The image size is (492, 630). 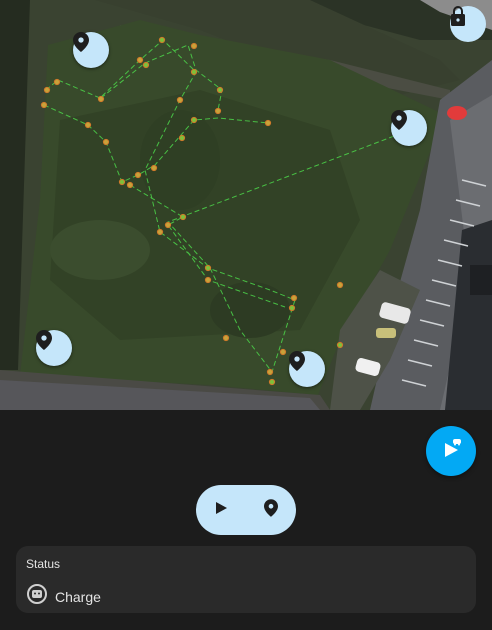 I want to click on status-title: Status, so click(x=43, y=564).